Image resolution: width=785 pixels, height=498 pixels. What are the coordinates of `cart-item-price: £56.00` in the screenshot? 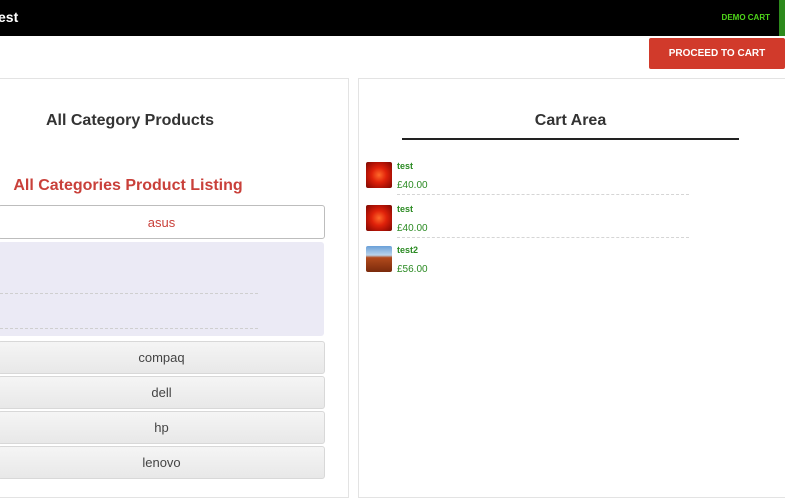 It's located at (412, 269).